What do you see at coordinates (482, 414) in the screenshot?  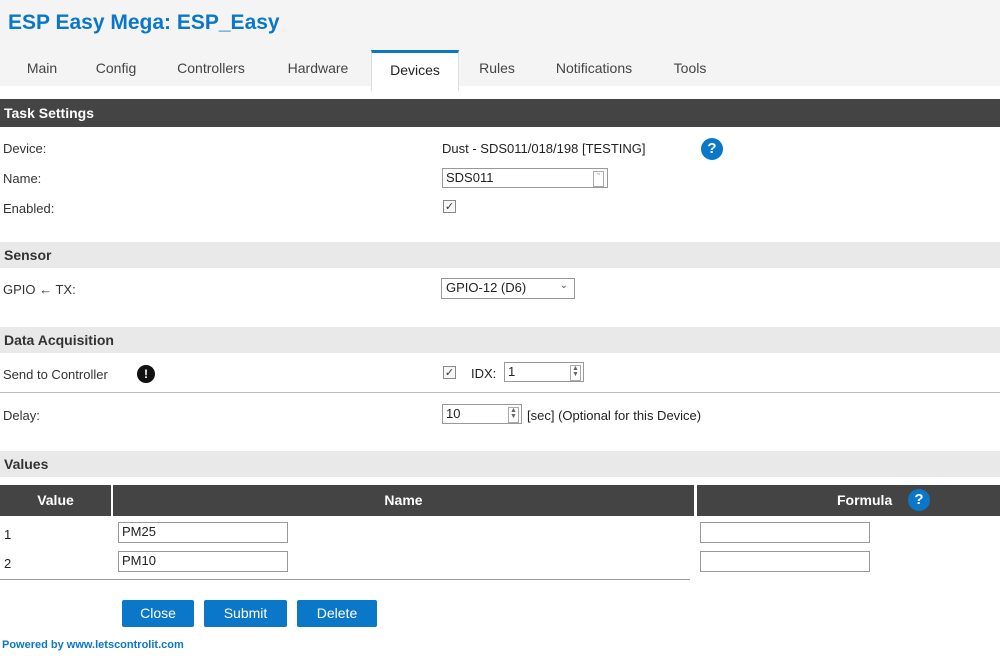 I see `delay-input: 10 ▲ ▼` at bounding box center [482, 414].